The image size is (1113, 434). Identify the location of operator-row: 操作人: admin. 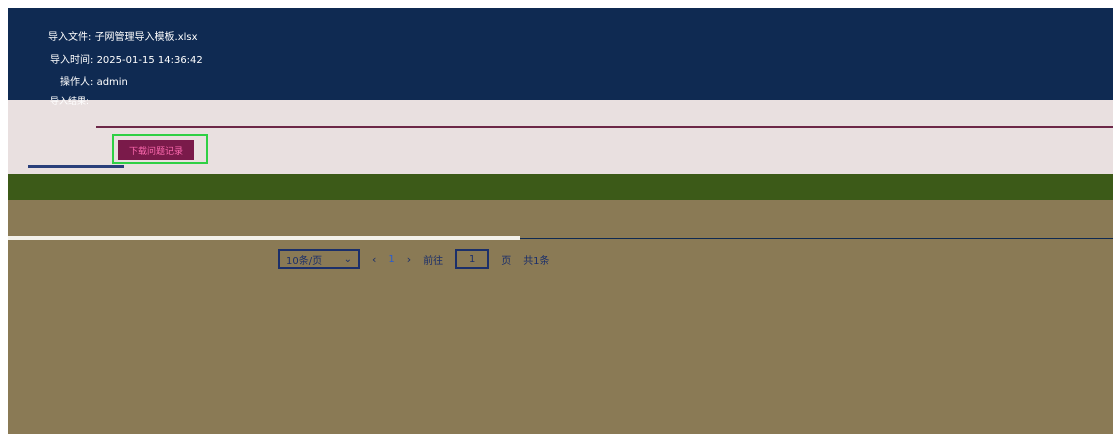
(94, 80).